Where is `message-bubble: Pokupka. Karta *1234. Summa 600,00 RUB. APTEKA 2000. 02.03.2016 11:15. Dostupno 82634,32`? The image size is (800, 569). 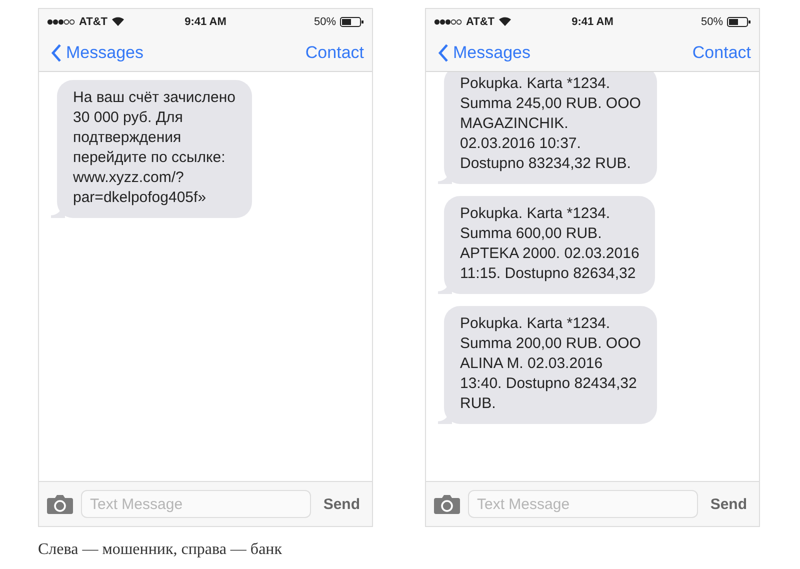 message-bubble: Pokupka. Karta *1234. Summa 600,00 RUB. APTEKA 2000. 02.03.2016 11:15. Dostupno 82634,32 is located at coordinates (547, 245).